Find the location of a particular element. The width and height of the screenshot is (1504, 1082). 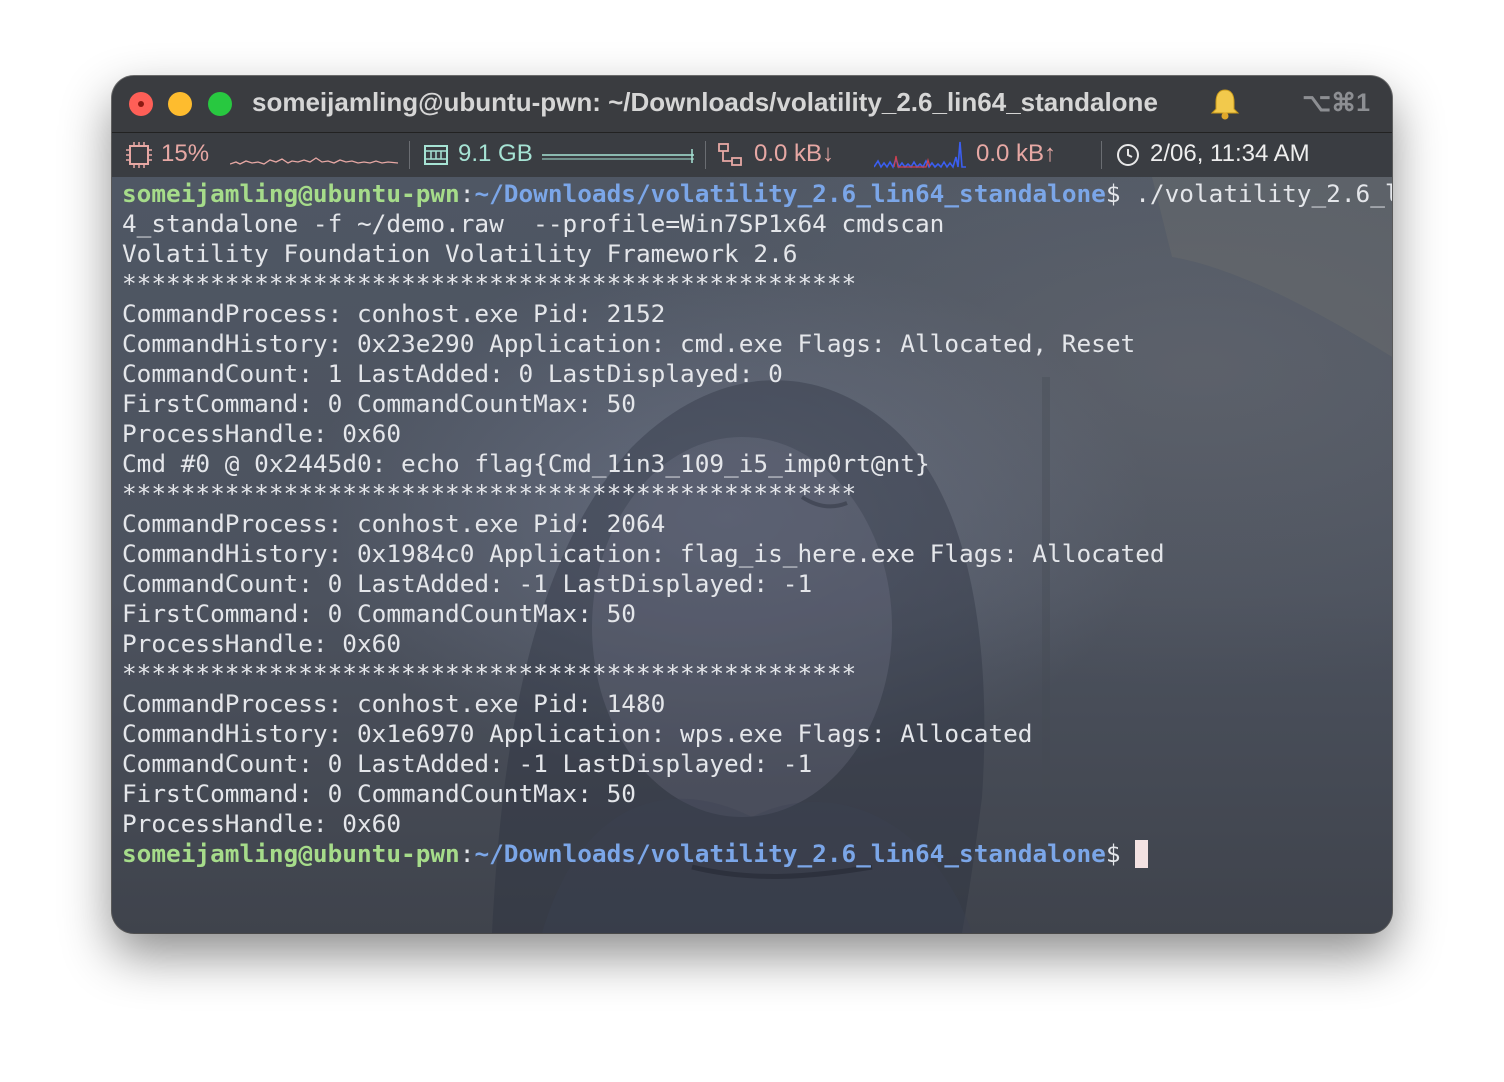

bell-icon is located at coordinates (1225, 104).